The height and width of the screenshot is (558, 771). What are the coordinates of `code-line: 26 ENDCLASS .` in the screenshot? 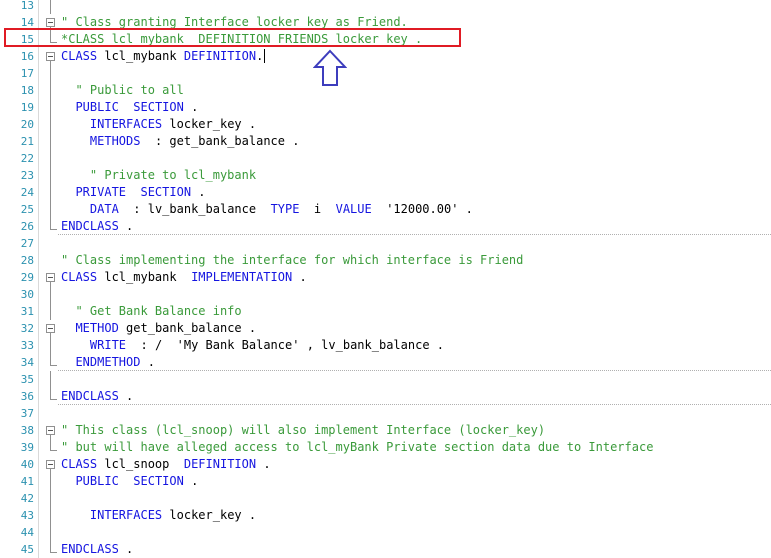 It's located at (385, 226).